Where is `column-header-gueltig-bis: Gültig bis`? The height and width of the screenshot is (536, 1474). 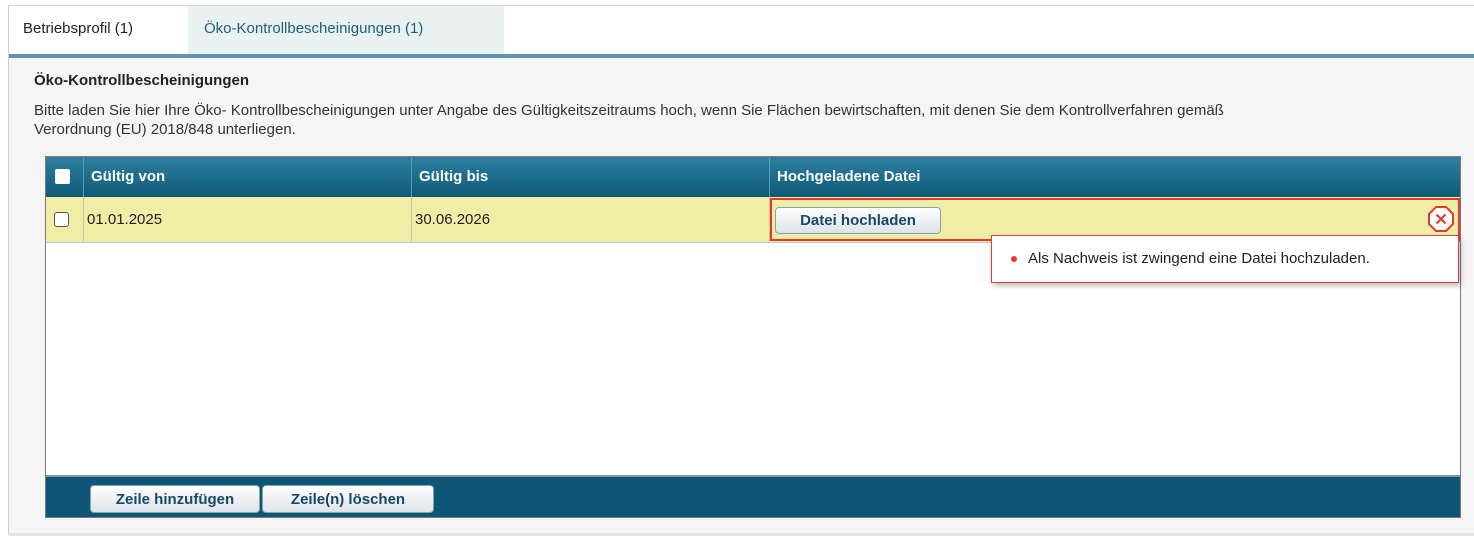 column-header-gueltig-bis: Gültig bis is located at coordinates (591, 177).